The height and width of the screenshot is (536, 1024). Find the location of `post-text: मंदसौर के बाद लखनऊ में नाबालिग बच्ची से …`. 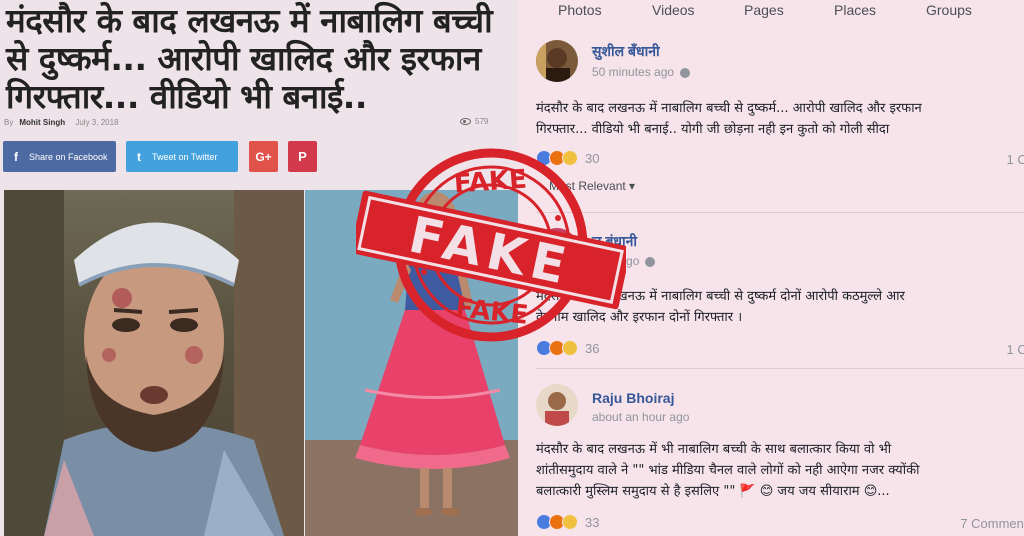

post-text: मंदसौर के बाद लखनऊ में नाबालिग बच्ची से … is located at coordinates (780, 119).